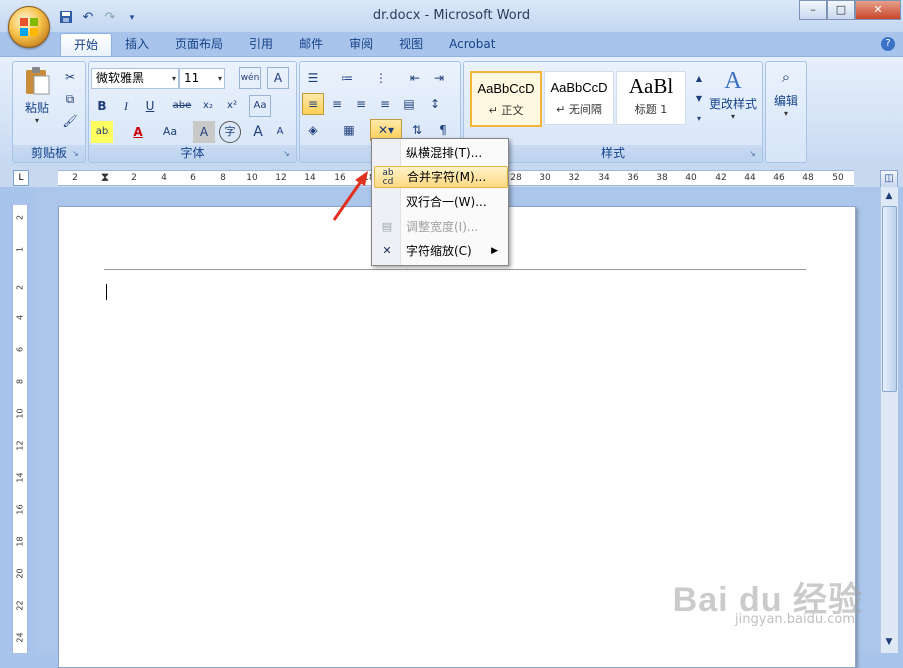  Describe the element at coordinates (223, 178) in the screenshot. I see `ruler-tick: 8` at that location.